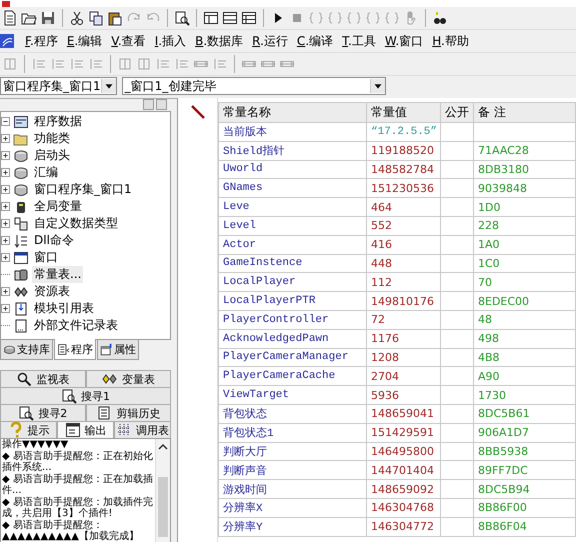 This screenshot has height=542, width=576. I want to click on module-icon, so click(21, 190).